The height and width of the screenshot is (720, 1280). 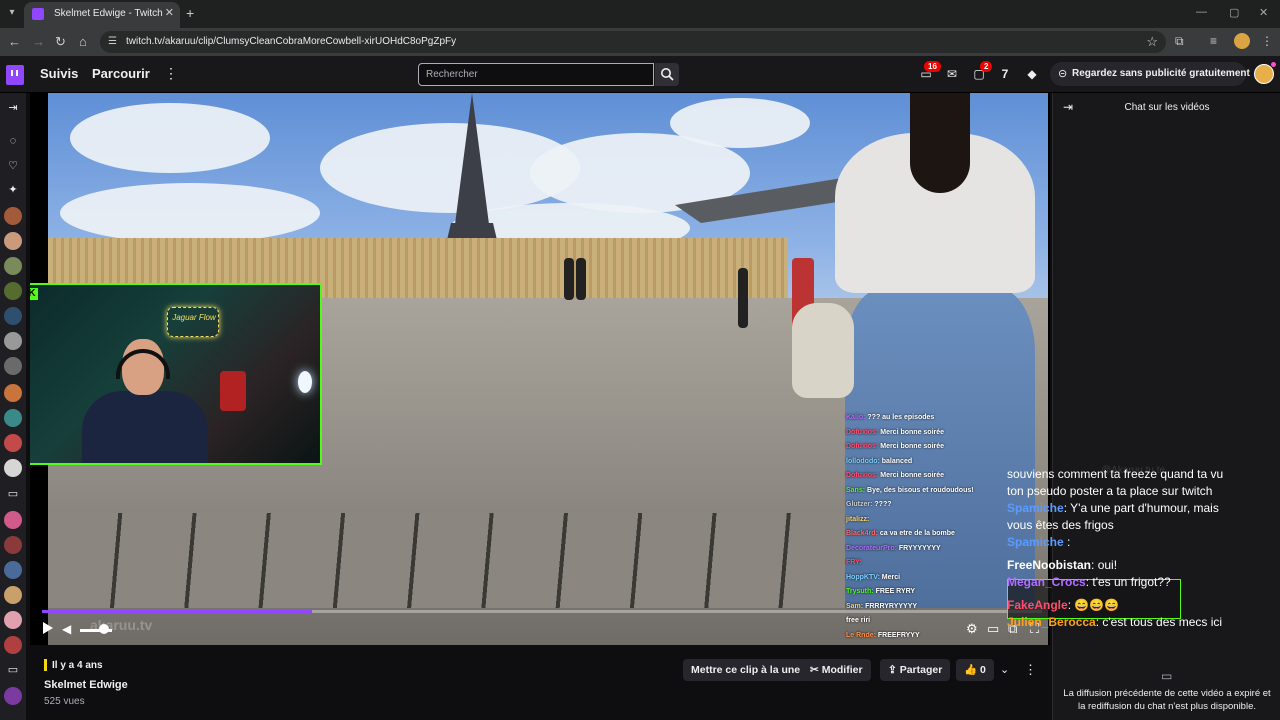 What do you see at coordinates (45, 665) in the screenshot?
I see `clip-date-marker` at bounding box center [45, 665].